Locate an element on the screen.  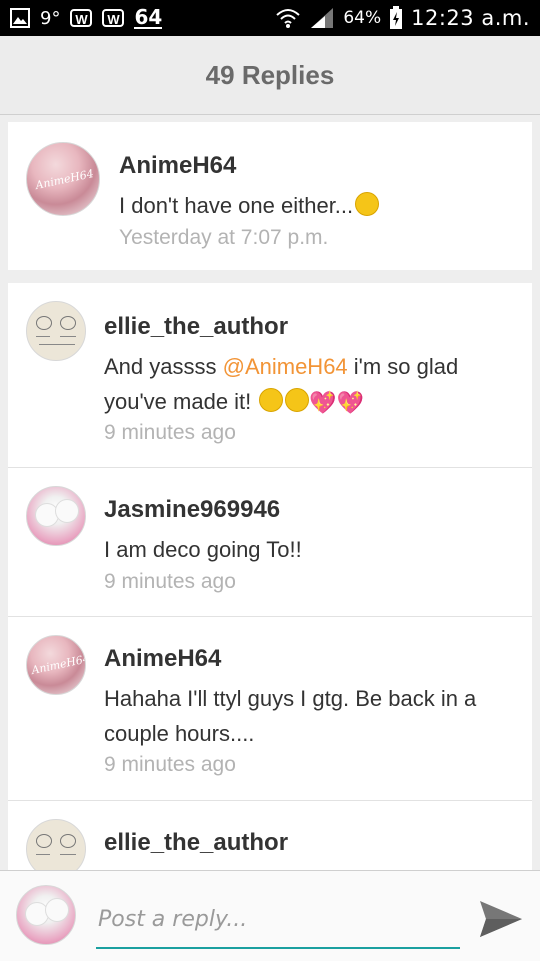
grinning-emoji-icon is located at coordinates (367, 204).